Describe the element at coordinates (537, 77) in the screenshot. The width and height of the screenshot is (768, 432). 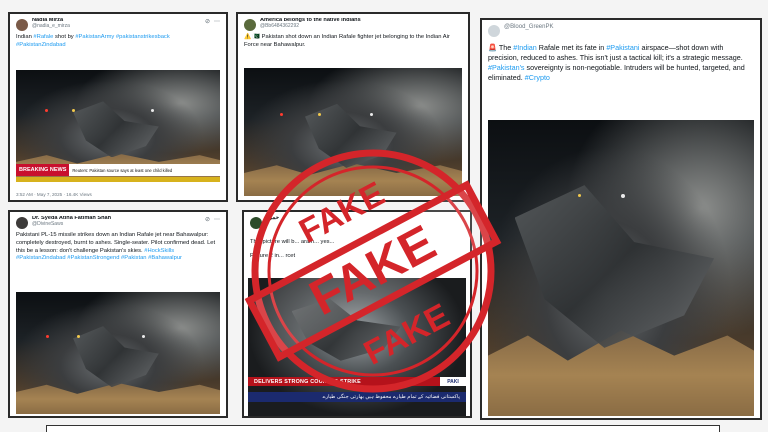
I see `hashtag-link: #Crypto` at that location.